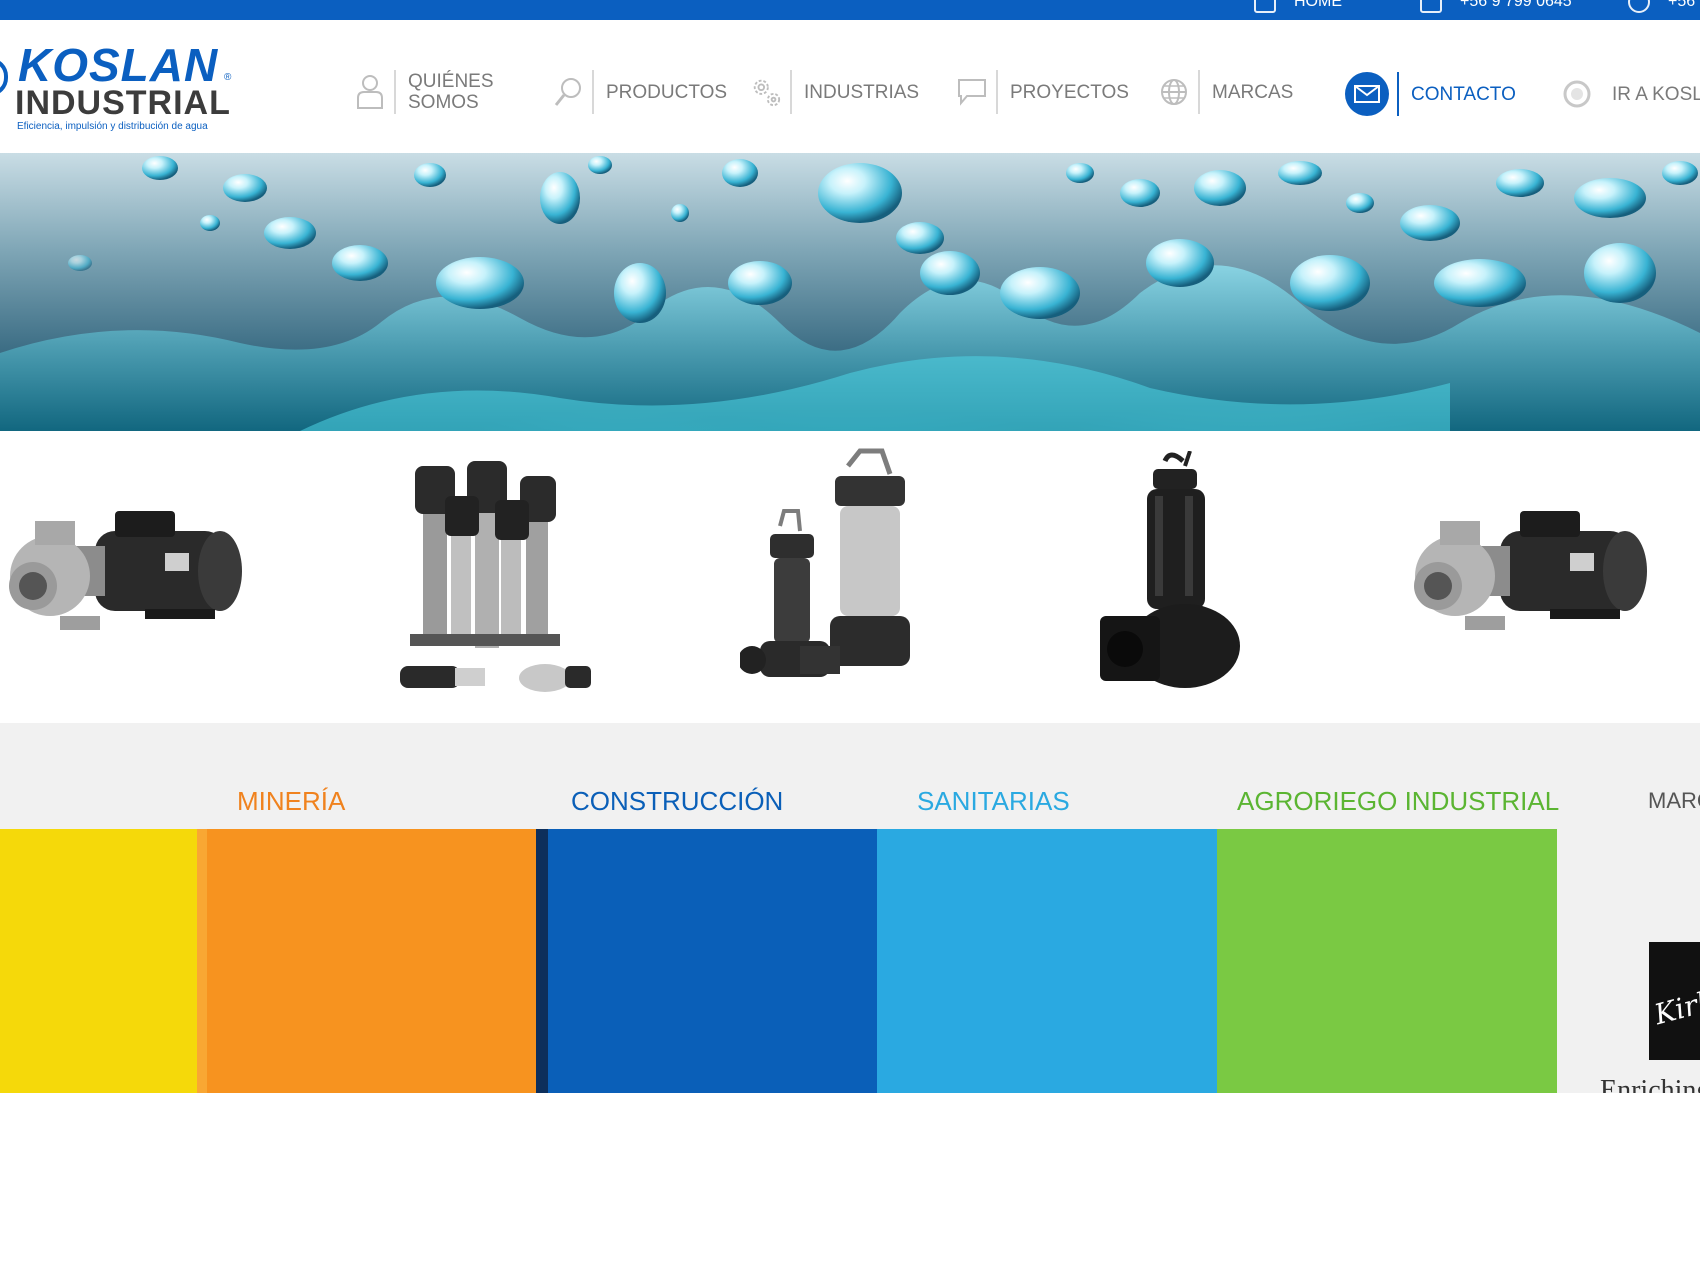  I want to click on mail-icon, so click(1367, 94).